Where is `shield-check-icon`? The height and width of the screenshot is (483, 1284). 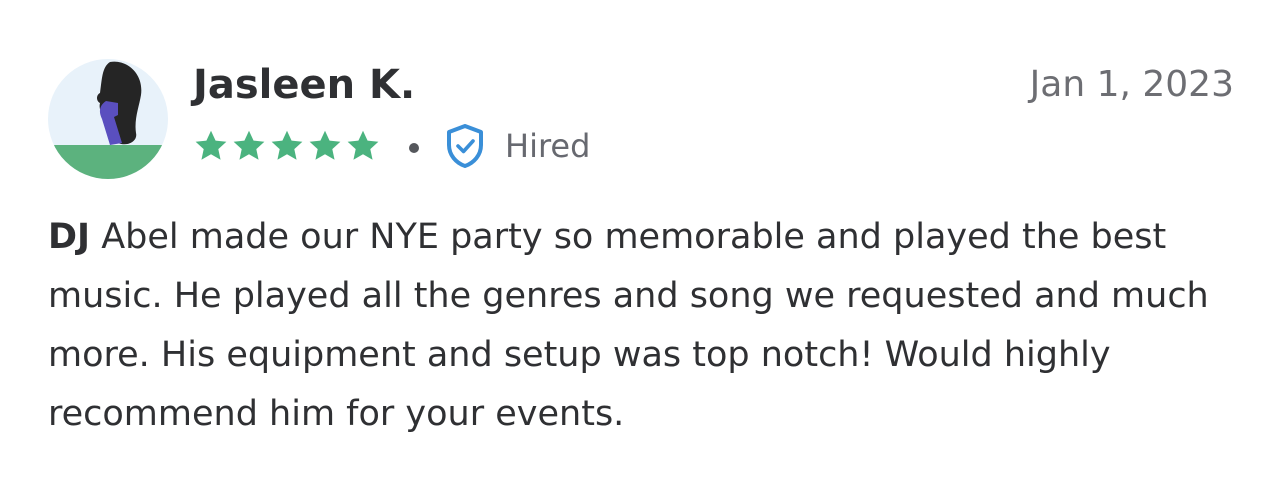 shield-check-icon is located at coordinates (465, 146).